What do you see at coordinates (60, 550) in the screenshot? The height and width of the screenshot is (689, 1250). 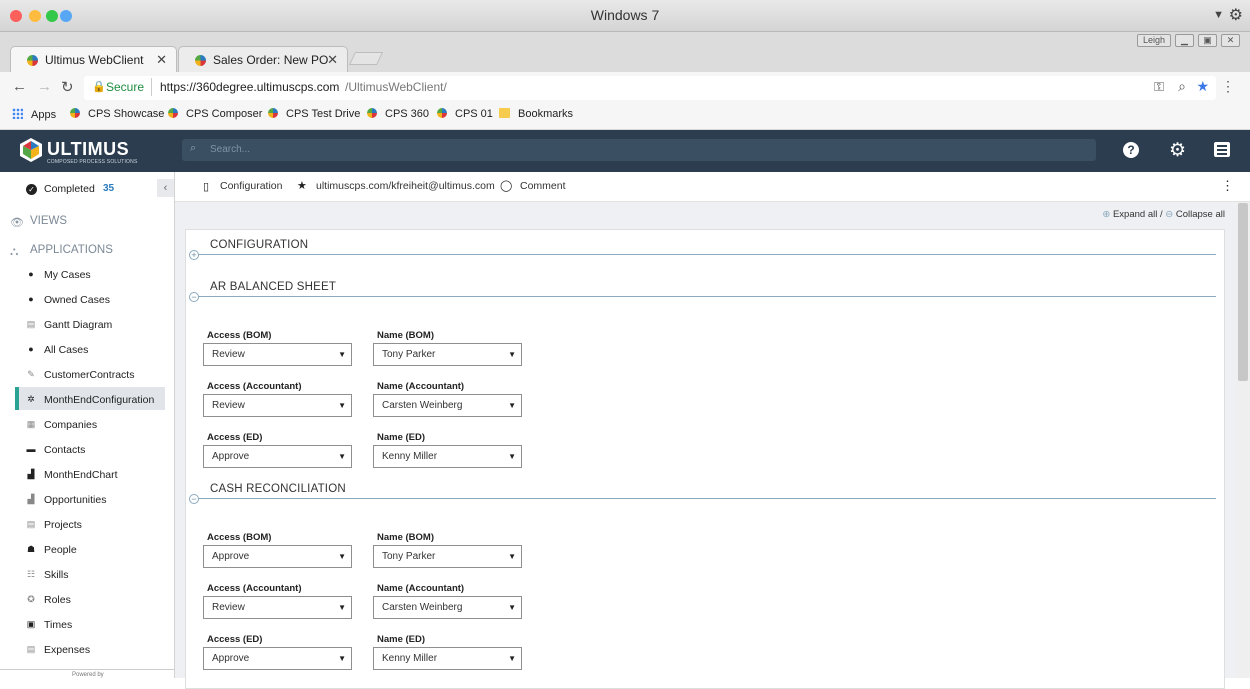 I see `sidebar-item-people: People` at bounding box center [60, 550].